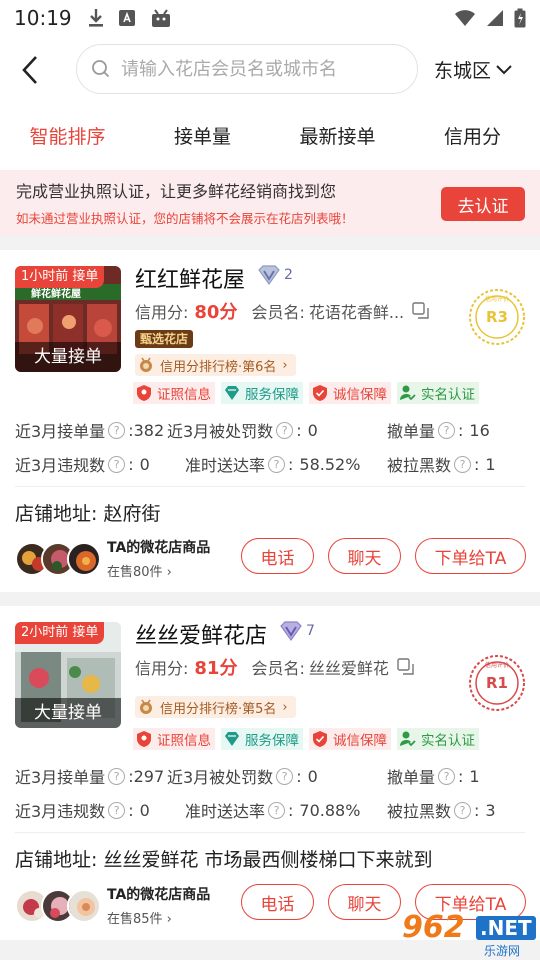 Image resolution: width=540 pixels, height=960 pixels. I want to click on tab-credit-score: 信用分, so click(472, 137).